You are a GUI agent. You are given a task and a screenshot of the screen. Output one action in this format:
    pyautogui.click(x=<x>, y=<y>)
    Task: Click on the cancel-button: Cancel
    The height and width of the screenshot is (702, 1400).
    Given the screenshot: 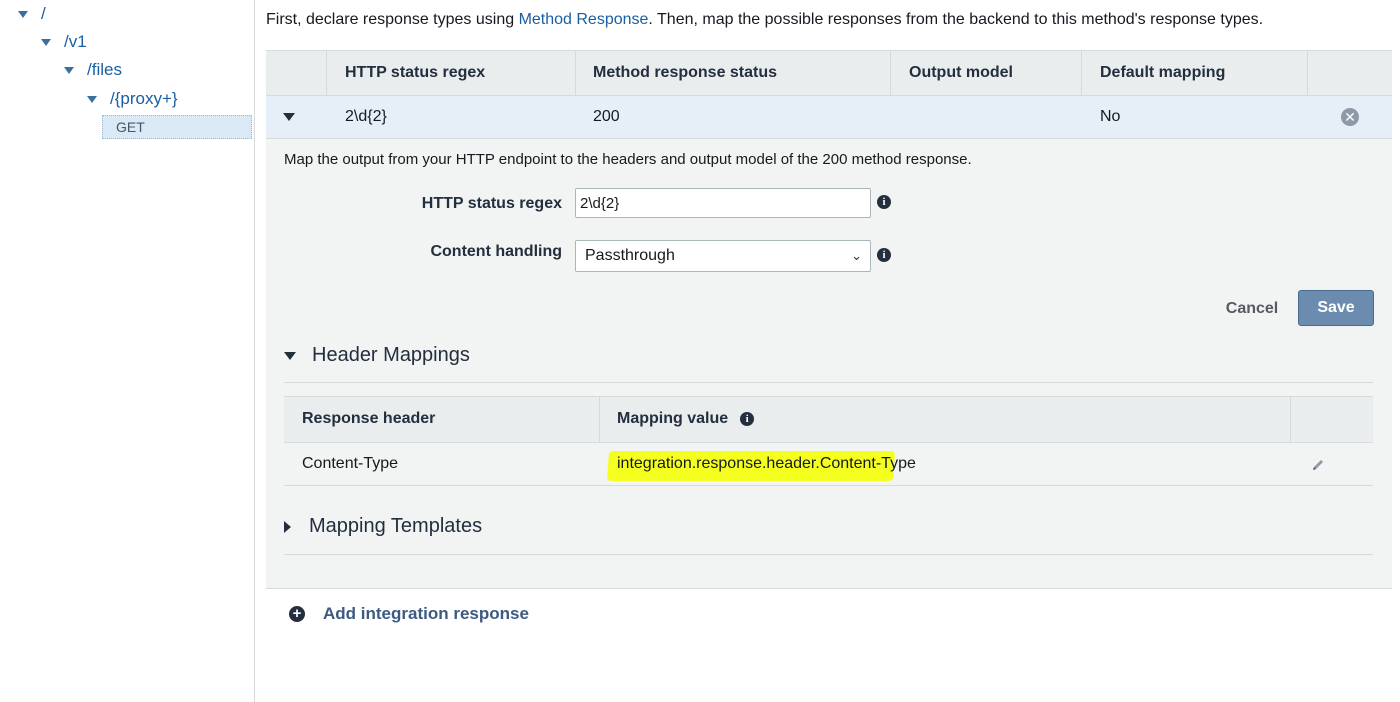 What is the action you would take?
    pyautogui.click(x=1252, y=309)
    